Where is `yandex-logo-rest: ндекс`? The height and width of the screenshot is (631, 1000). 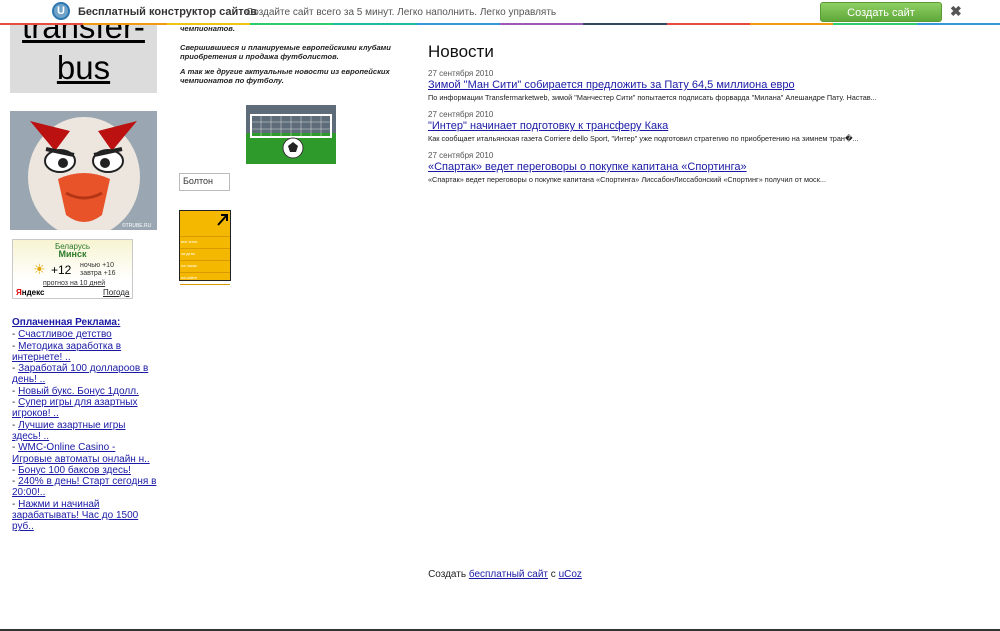
yandex-logo-rest: ндекс is located at coordinates (33, 292).